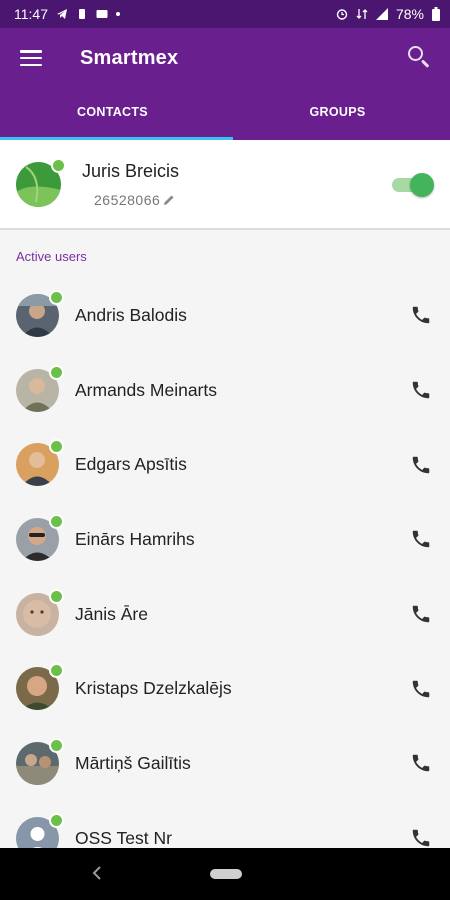 Image resolution: width=450 pixels, height=900 pixels. Describe the element at coordinates (131, 314) in the screenshot. I see `contact-name: Andris Balodis` at that location.